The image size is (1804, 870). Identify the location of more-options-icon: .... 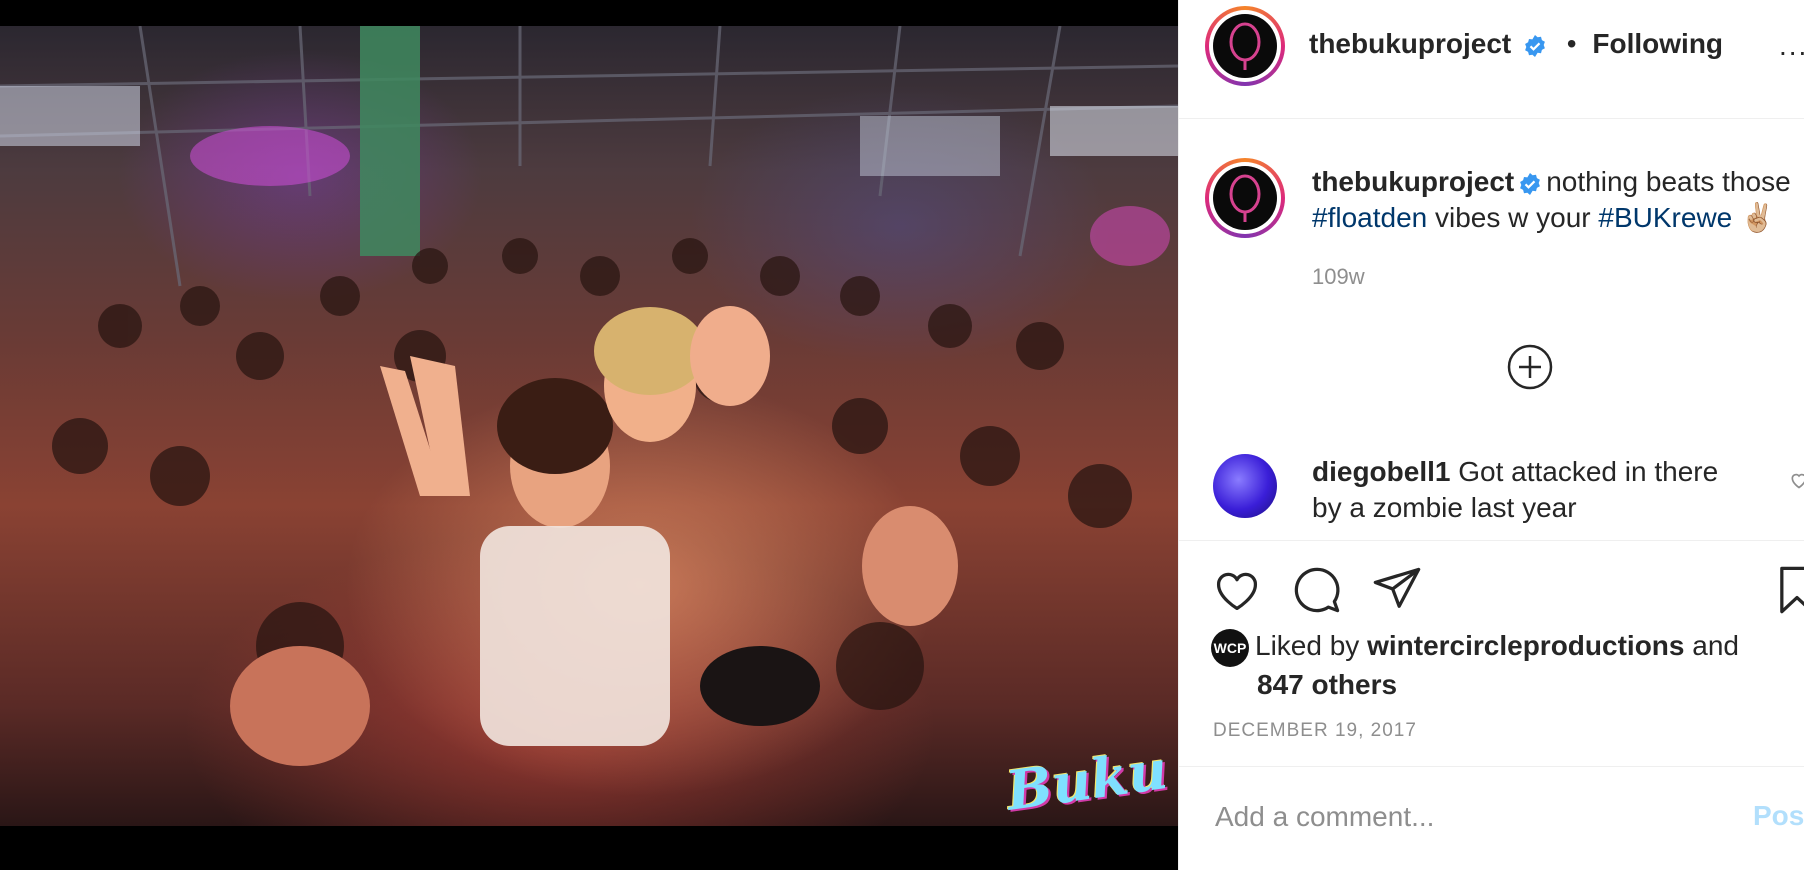
(1791, 46).